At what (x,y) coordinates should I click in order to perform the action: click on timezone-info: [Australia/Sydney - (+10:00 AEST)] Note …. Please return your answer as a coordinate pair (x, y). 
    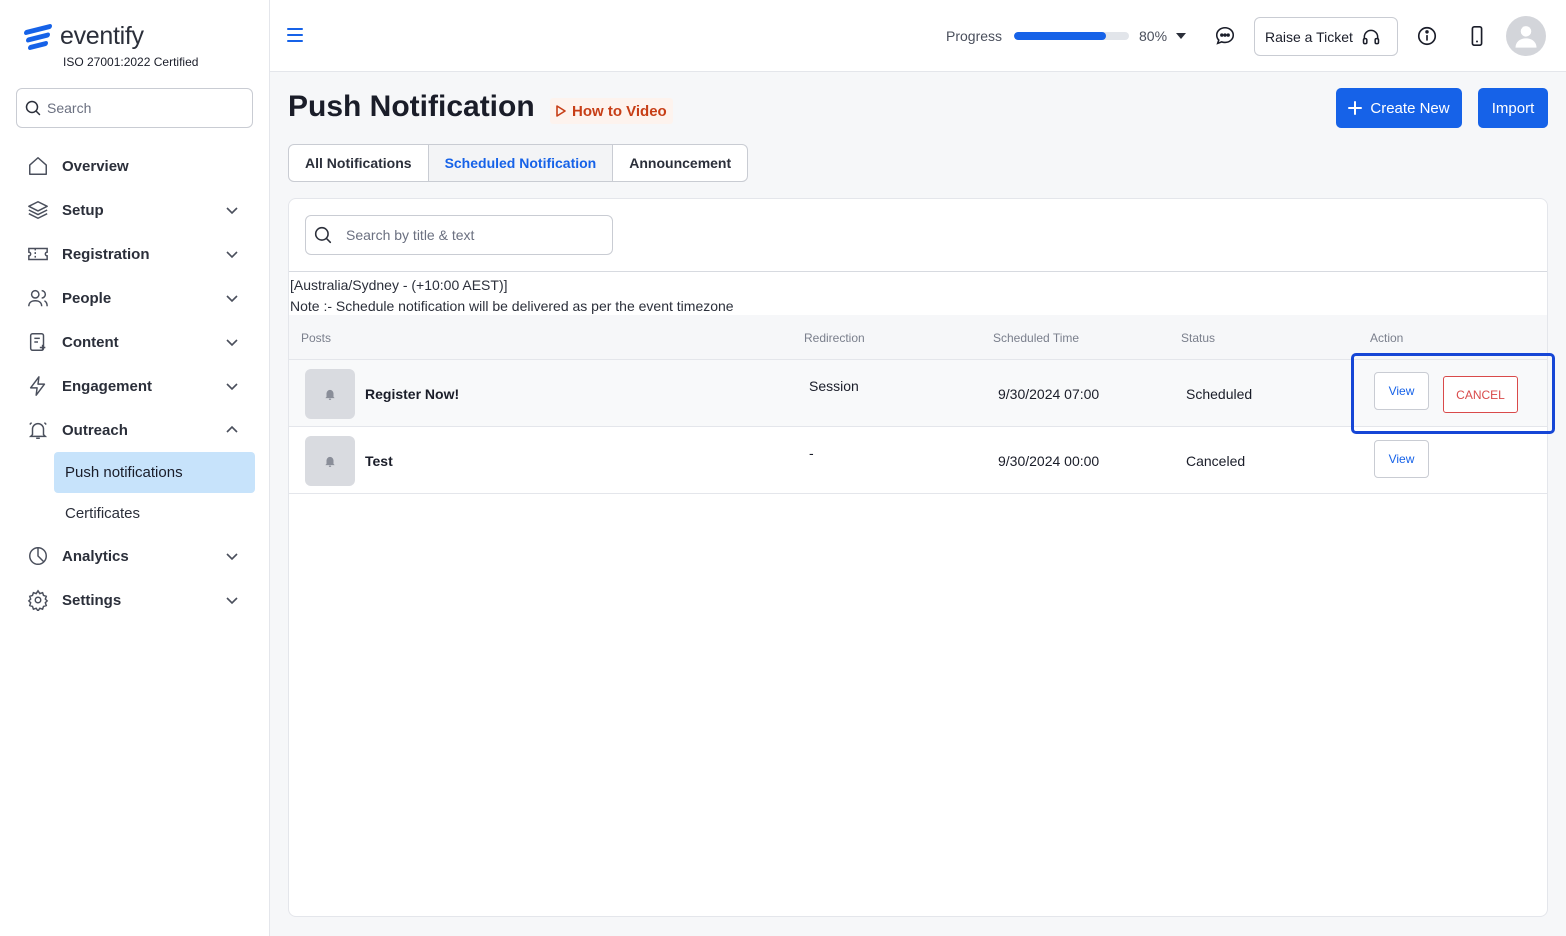
    Looking at the image, I should click on (512, 296).